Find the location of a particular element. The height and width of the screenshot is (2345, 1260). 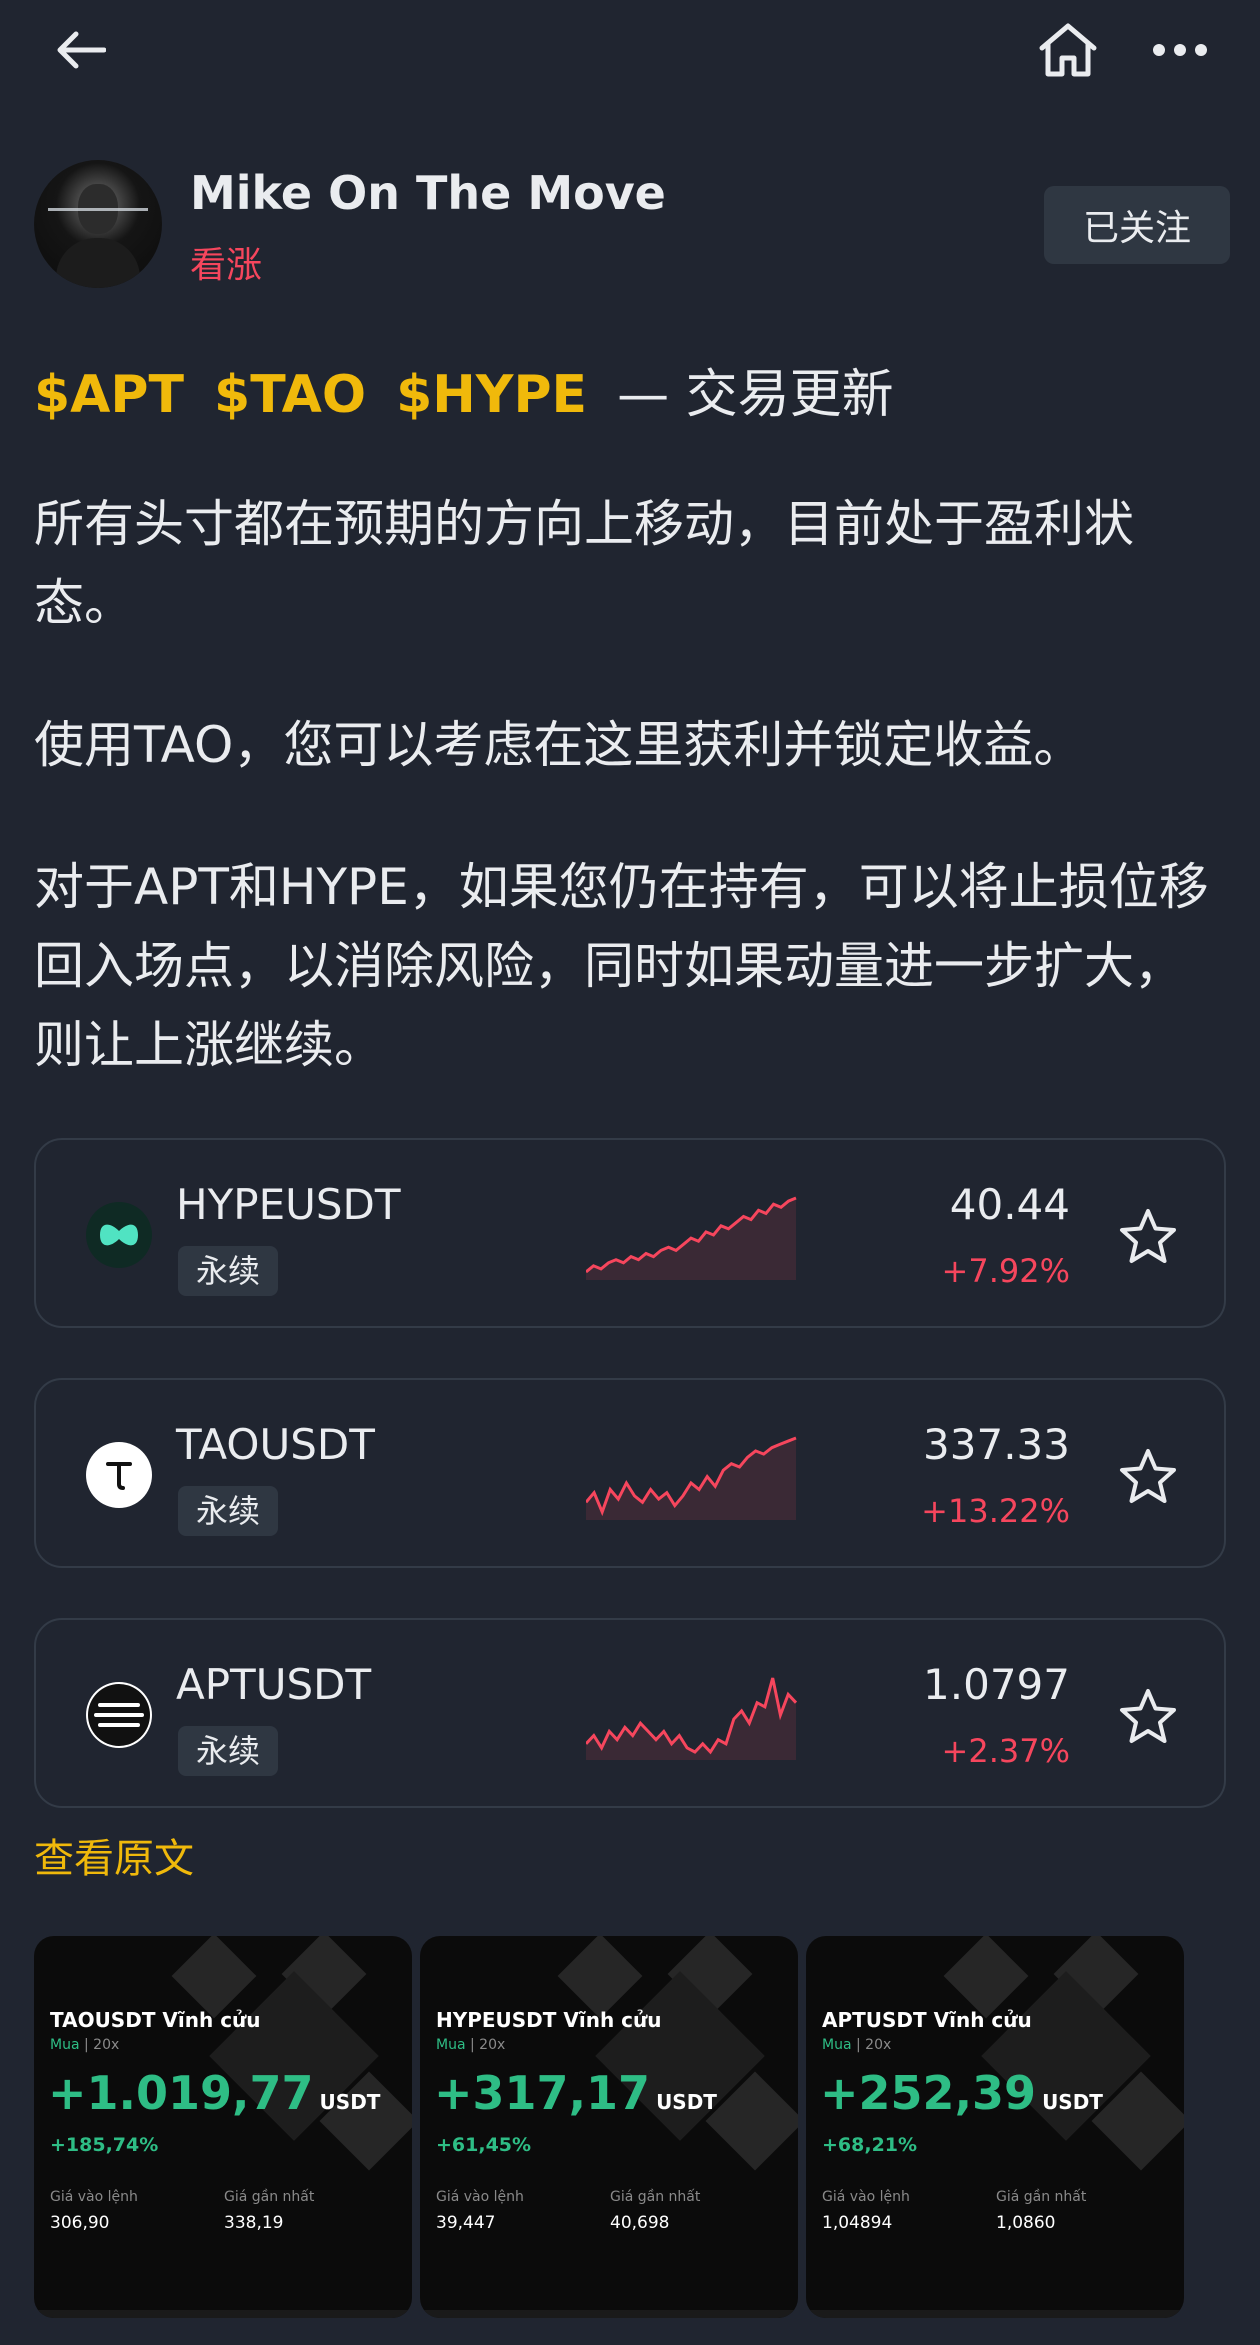

market-card-taousdt: TAOUSDT 永续 337.33 +13.22% is located at coordinates (630, 1473).